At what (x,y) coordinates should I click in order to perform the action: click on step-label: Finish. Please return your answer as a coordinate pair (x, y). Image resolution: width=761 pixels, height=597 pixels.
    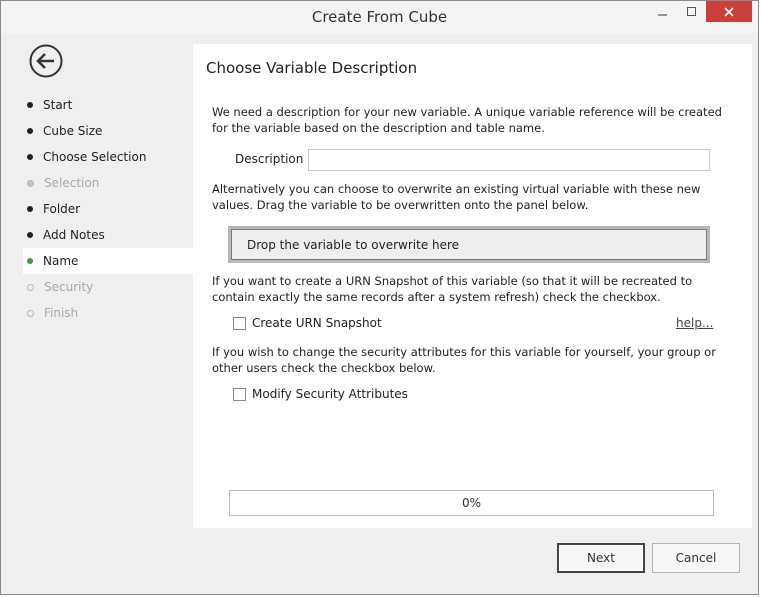
    Looking at the image, I should click on (61, 313).